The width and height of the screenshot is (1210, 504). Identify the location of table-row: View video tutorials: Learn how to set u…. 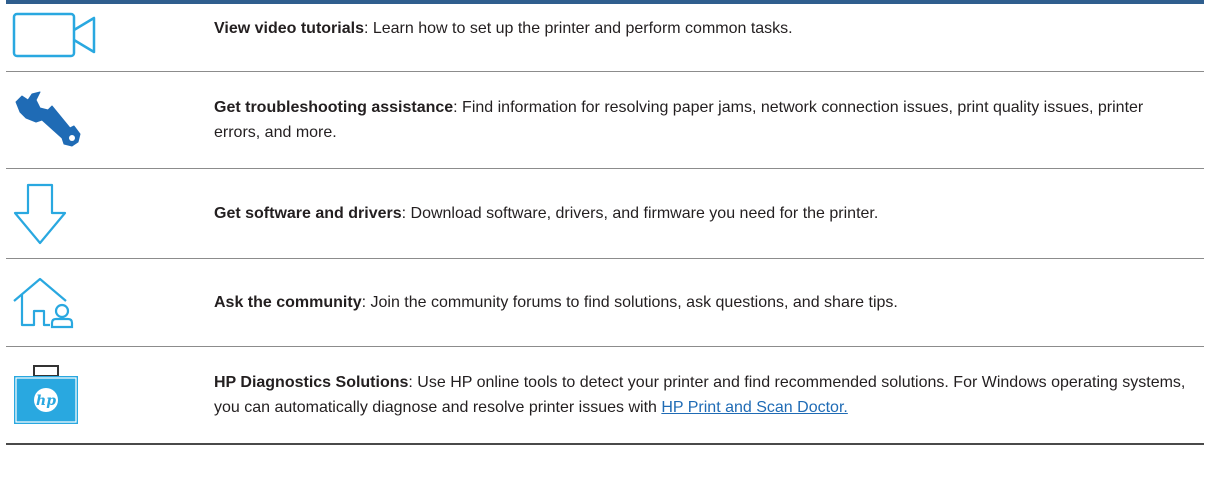
(605, 38).